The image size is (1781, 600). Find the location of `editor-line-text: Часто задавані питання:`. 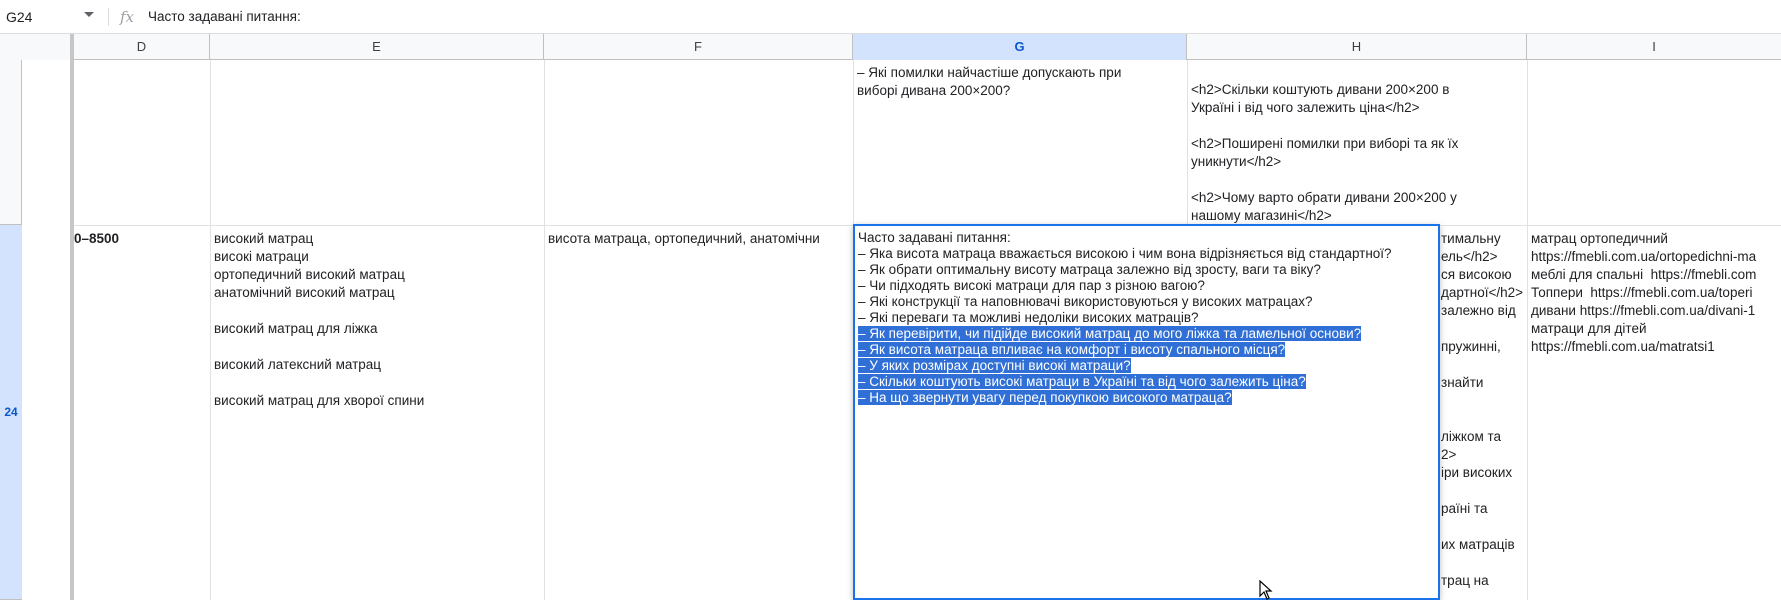

editor-line-text: Часто задавані питання: is located at coordinates (934, 237).